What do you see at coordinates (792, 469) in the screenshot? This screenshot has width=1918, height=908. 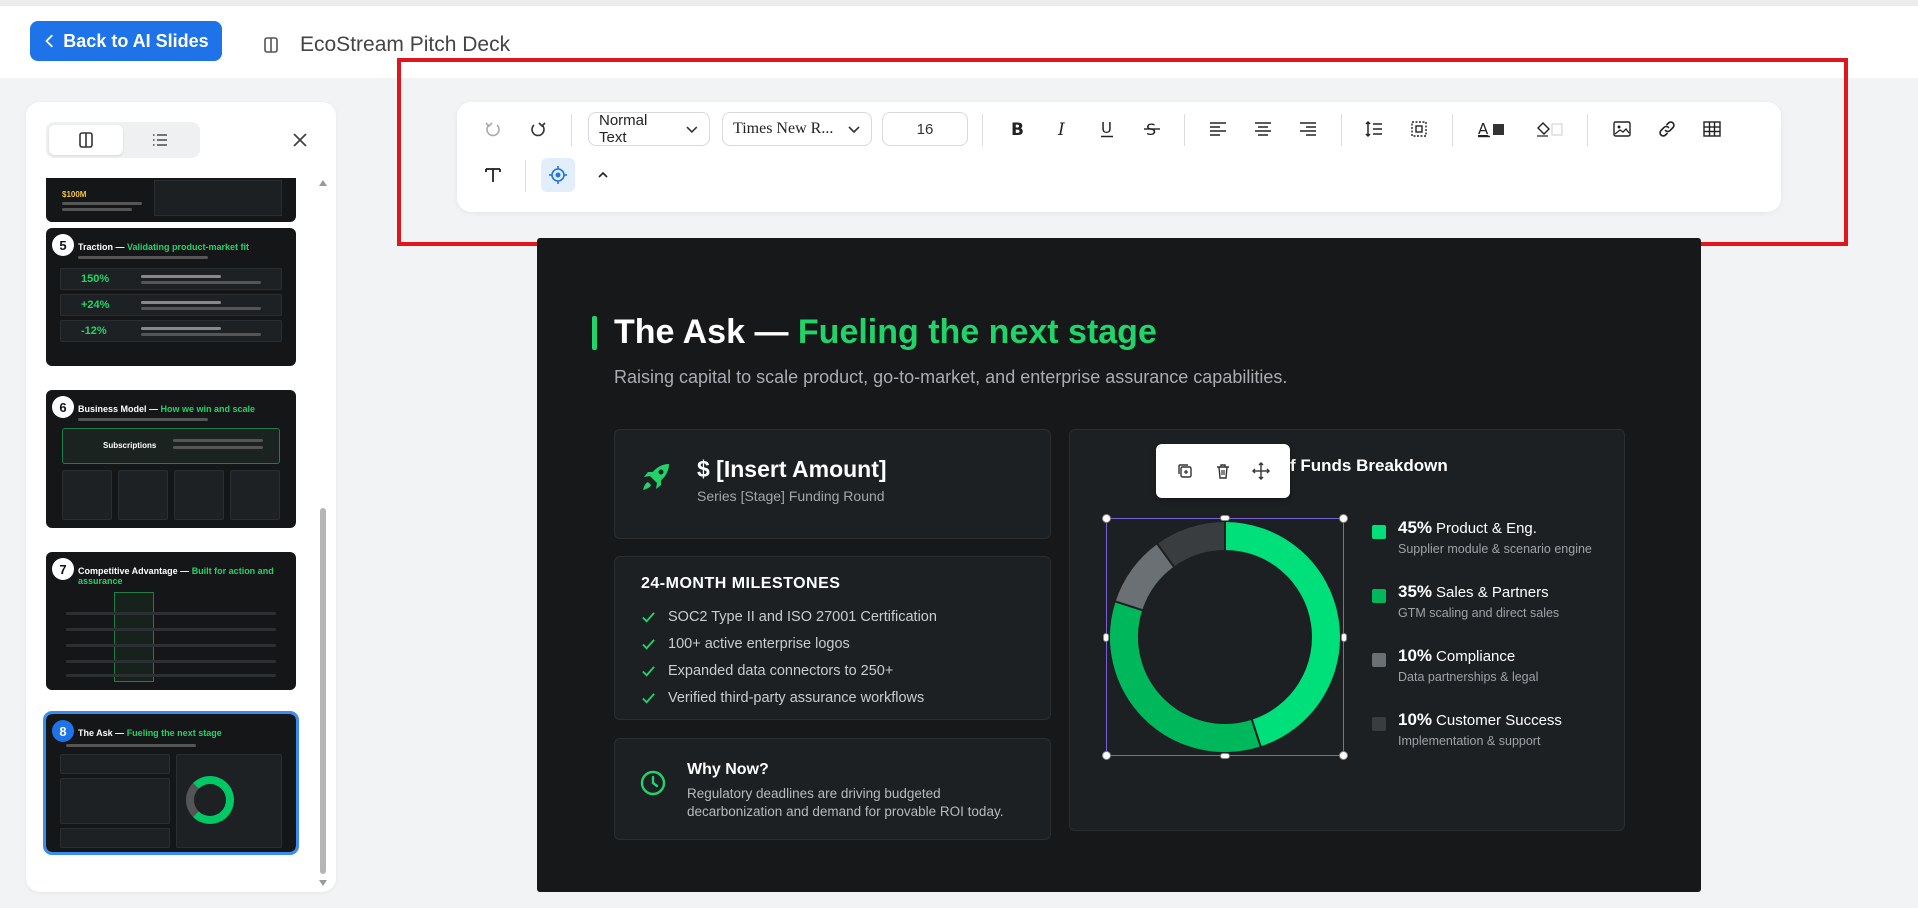 I see `amount-title: $ [Insert Amount]` at bounding box center [792, 469].